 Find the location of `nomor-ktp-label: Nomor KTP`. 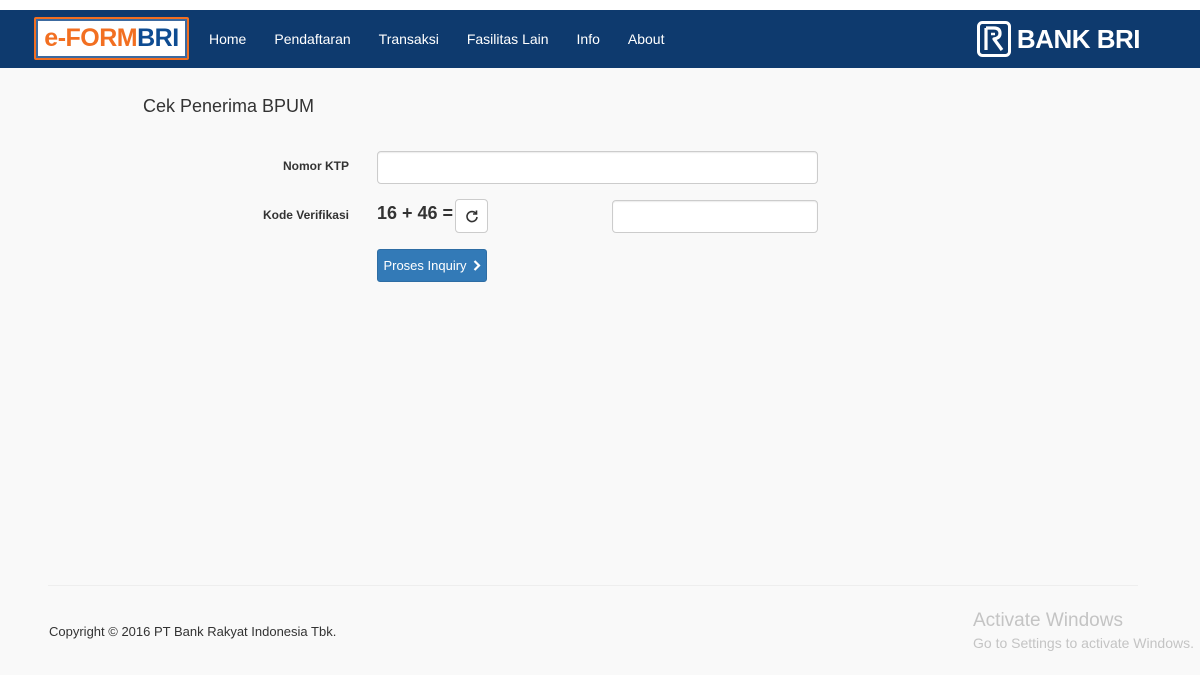

nomor-ktp-label: Nomor KTP is located at coordinates (316, 166).